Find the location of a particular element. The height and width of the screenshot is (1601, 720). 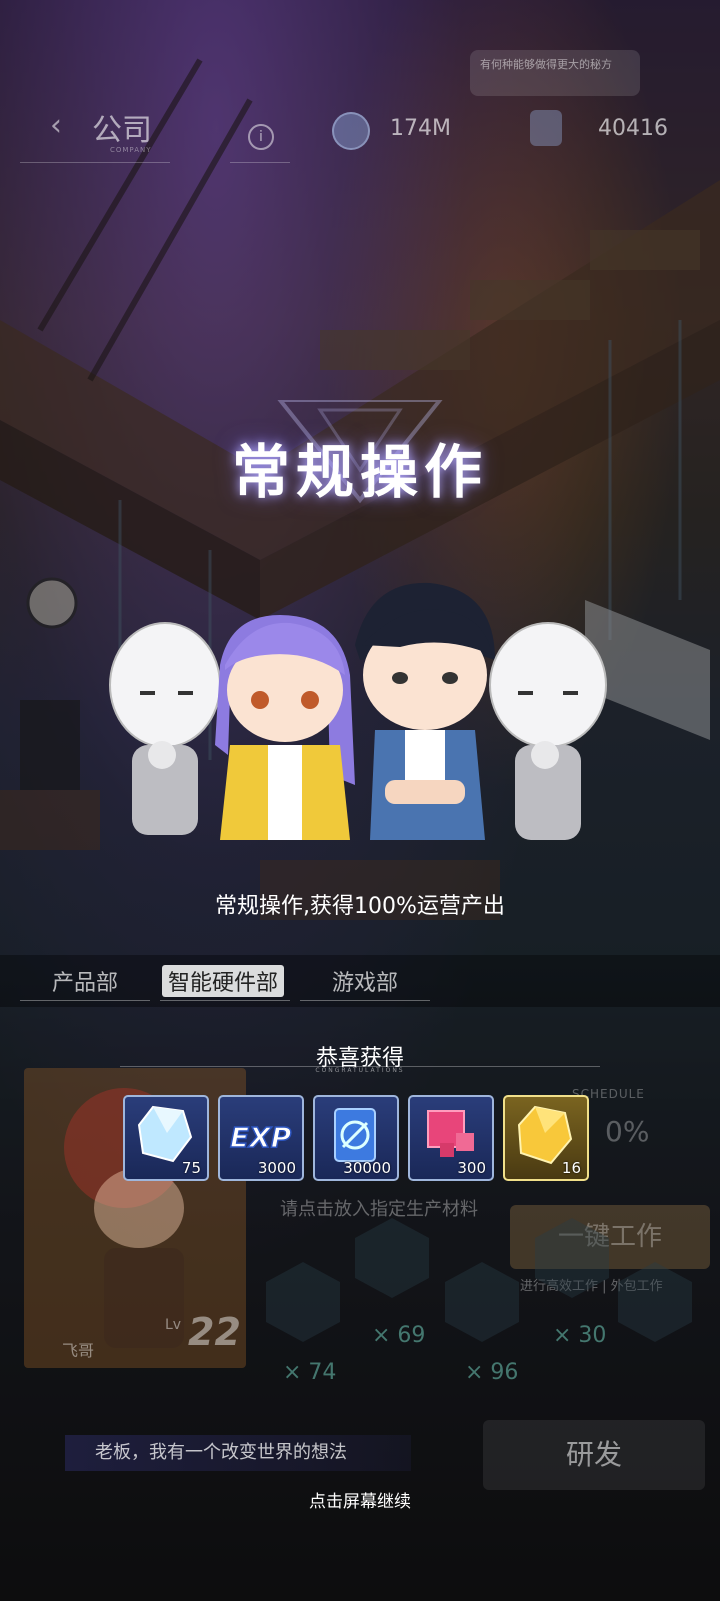

tap-to-continue: 点击屏幕继续 is located at coordinates (360, 1499).